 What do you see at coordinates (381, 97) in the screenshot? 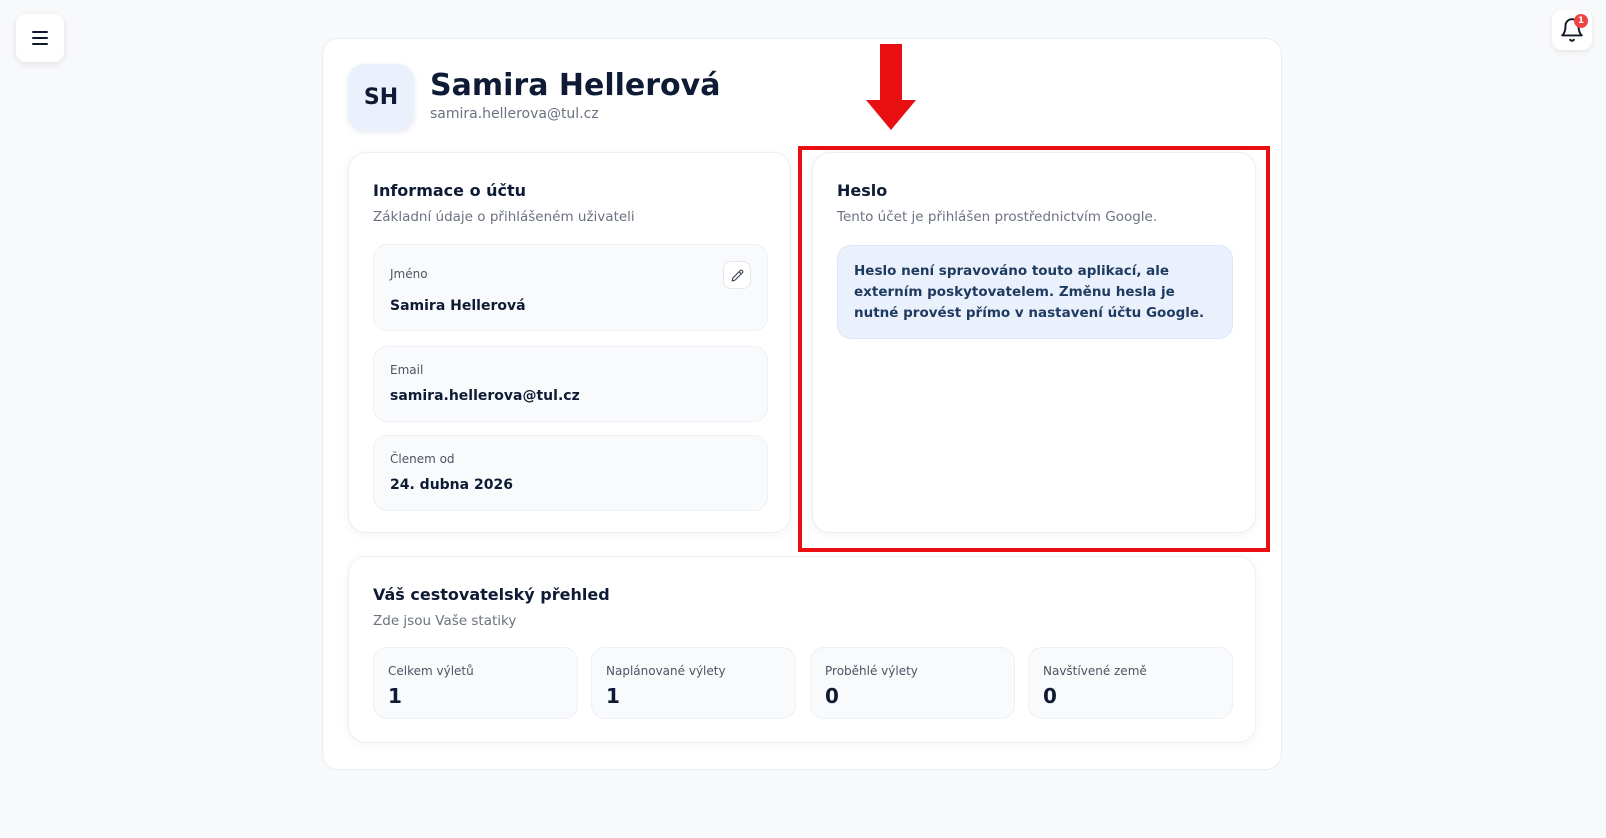
I see `avatar: SH` at bounding box center [381, 97].